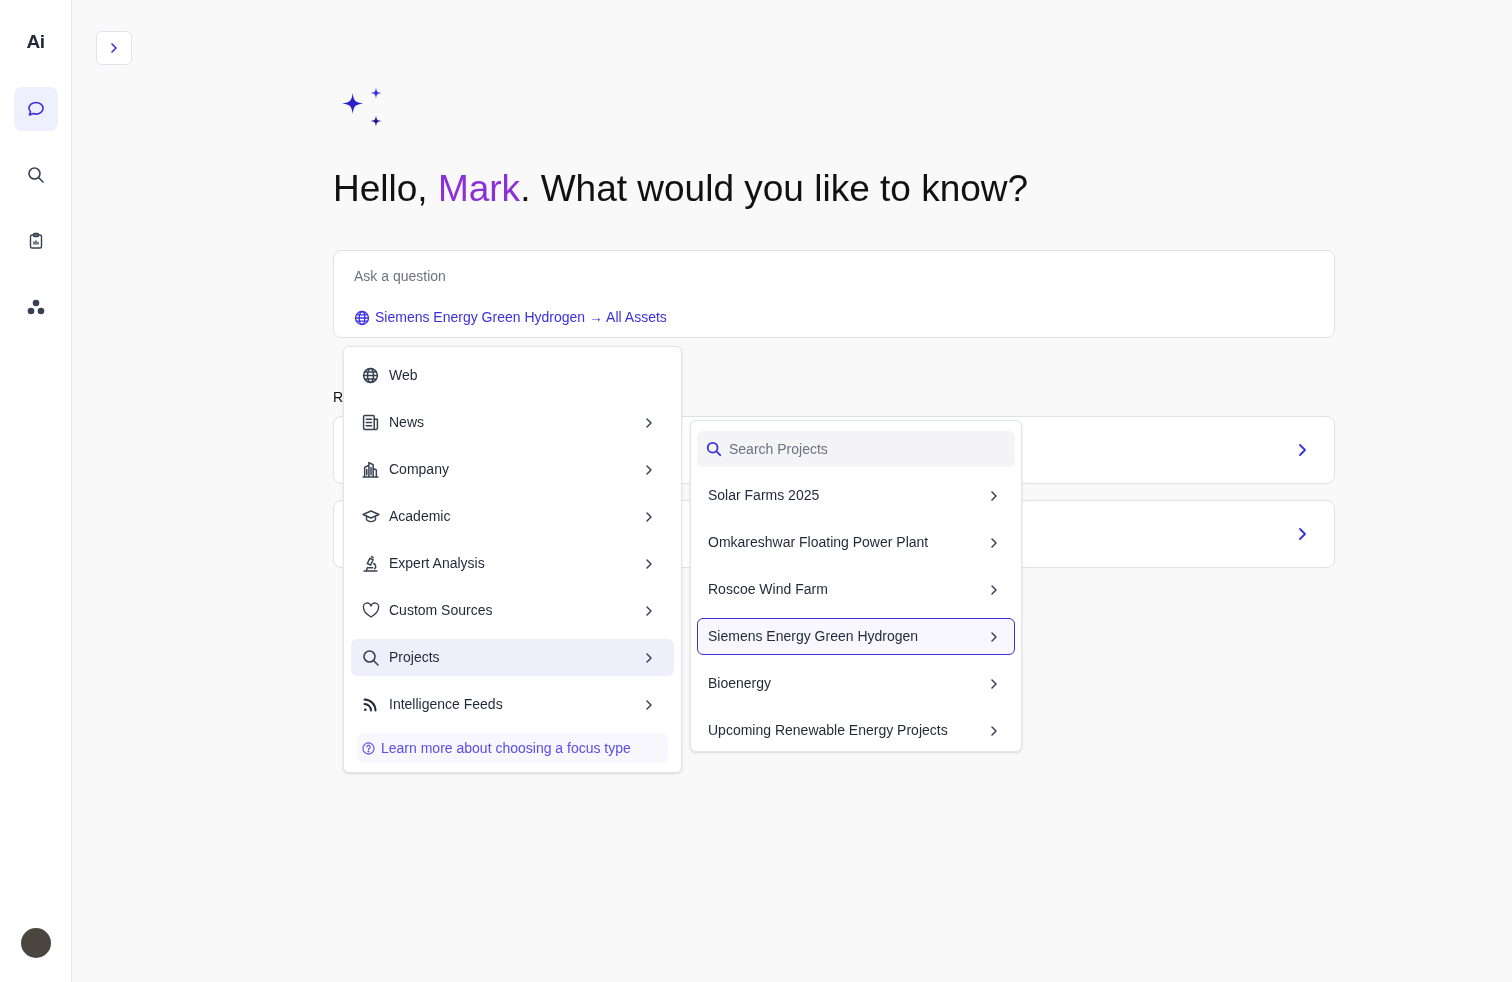 Image resolution: width=1512 pixels, height=982 pixels. Describe the element at coordinates (856, 636) in the screenshot. I see `project-menu-item: Siemens Energy Green Hydrogen` at that location.